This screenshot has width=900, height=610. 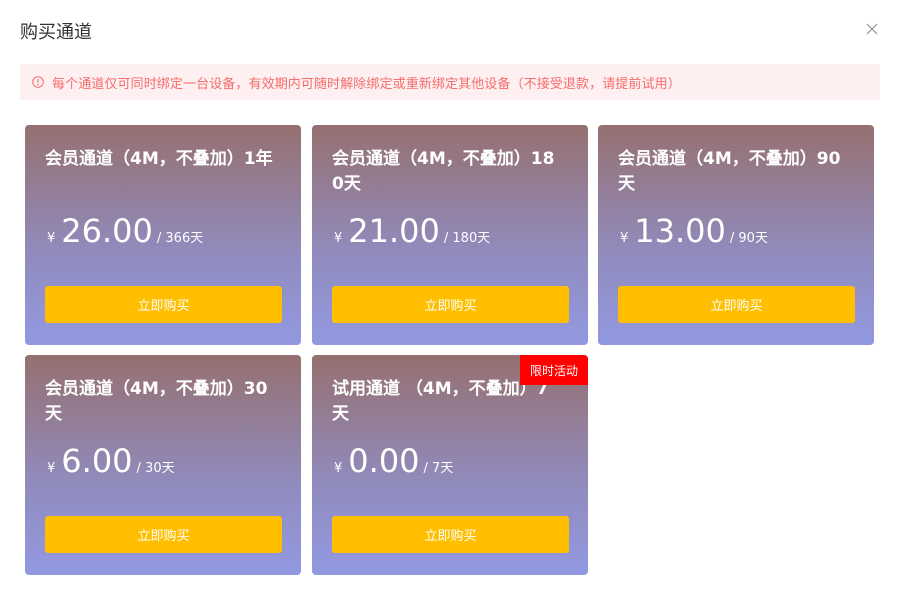 I want to click on plan-price: ¥ 26.00 / 366天, so click(x=125, y=231).